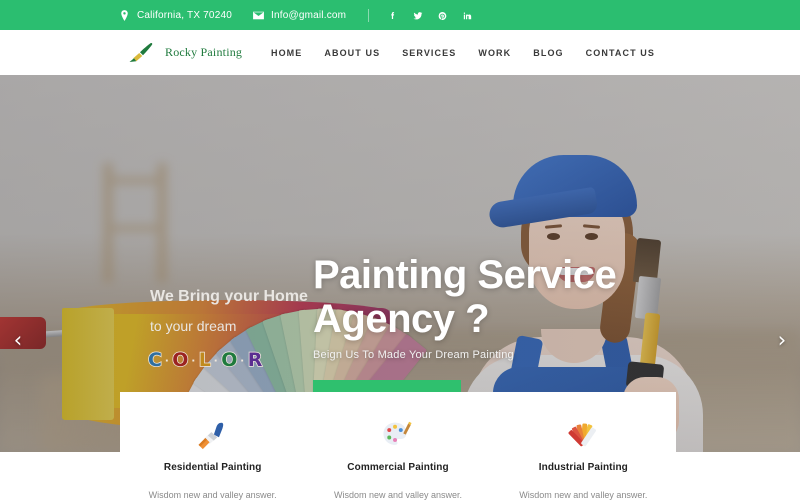 The width and height of the screenshot is (800, 503). Describe the element at coordinates (442, 15) in the screenshot. I see `pinterest-icon` at that location.